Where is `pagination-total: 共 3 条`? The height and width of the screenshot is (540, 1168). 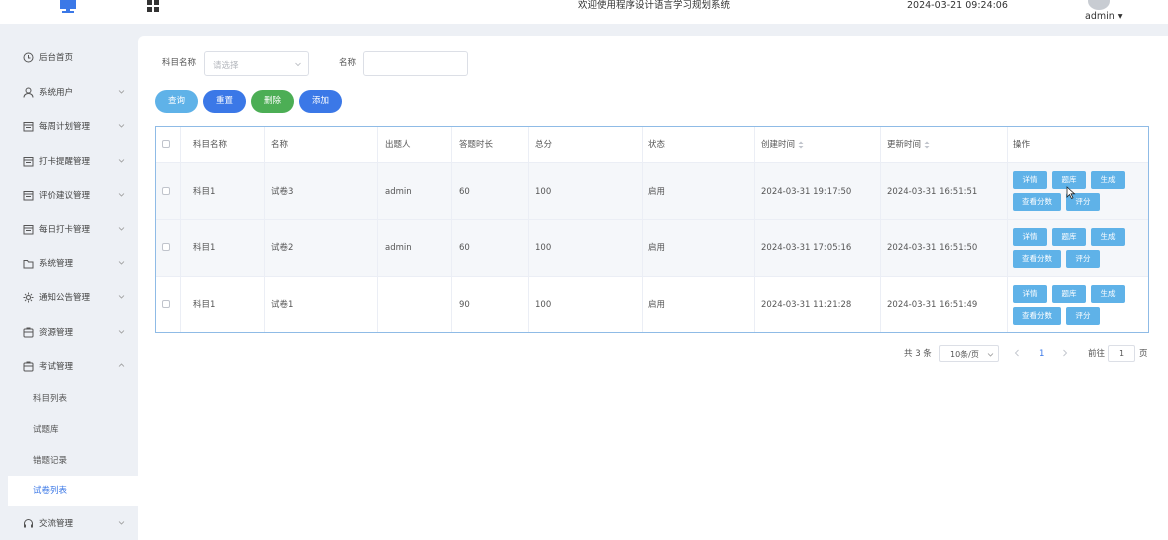
pagination-total: 共 3 条 is located at coordinates (918, 354).